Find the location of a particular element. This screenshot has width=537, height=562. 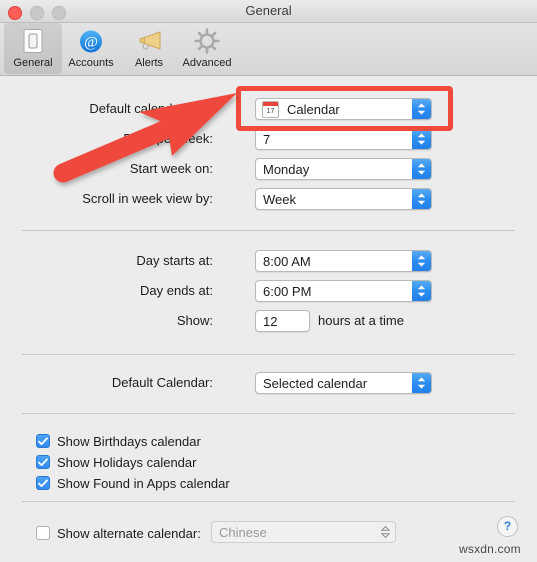

preferences-toolbar: General @ Accounts Alerts Advanced is located at coordinates (268, 49).